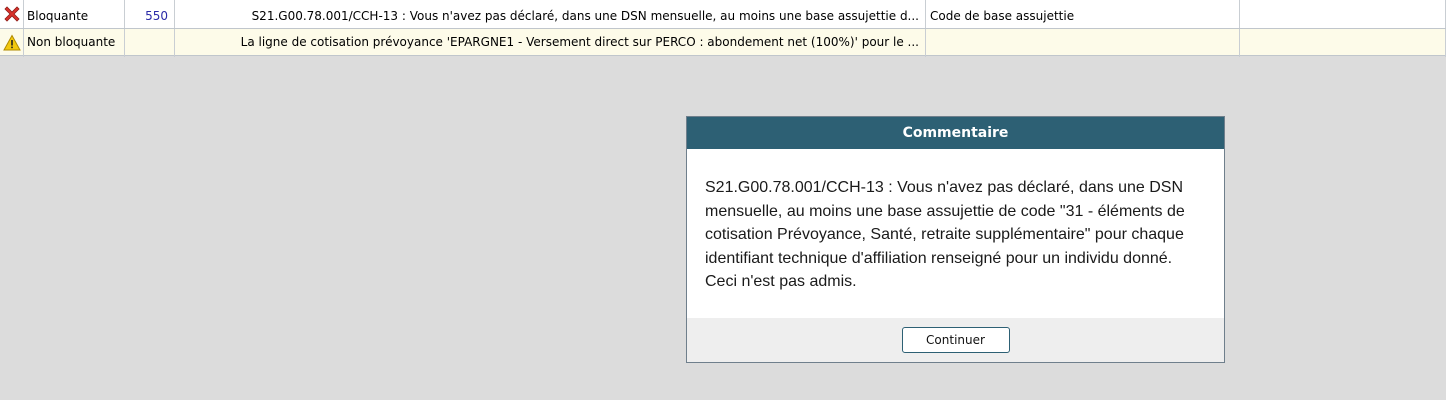  Describe the element at coordinates (12, 43) in the screenshot. I see `warning-triangle-icon` at that location.